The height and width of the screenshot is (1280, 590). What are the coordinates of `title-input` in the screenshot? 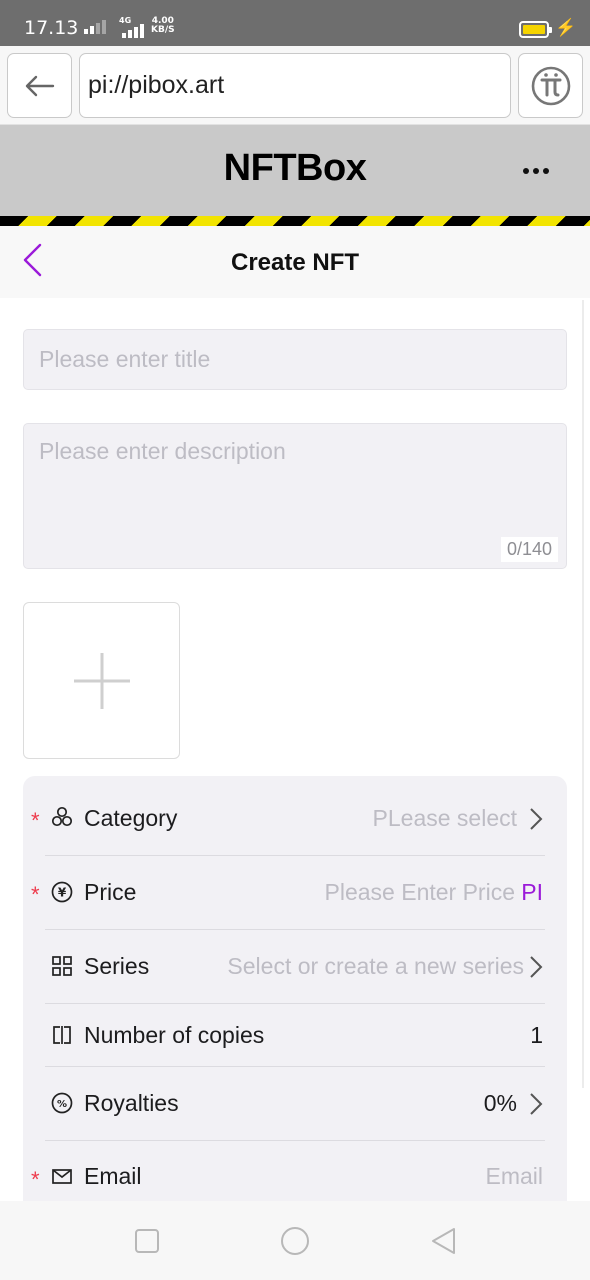 It's located at (295, 359).